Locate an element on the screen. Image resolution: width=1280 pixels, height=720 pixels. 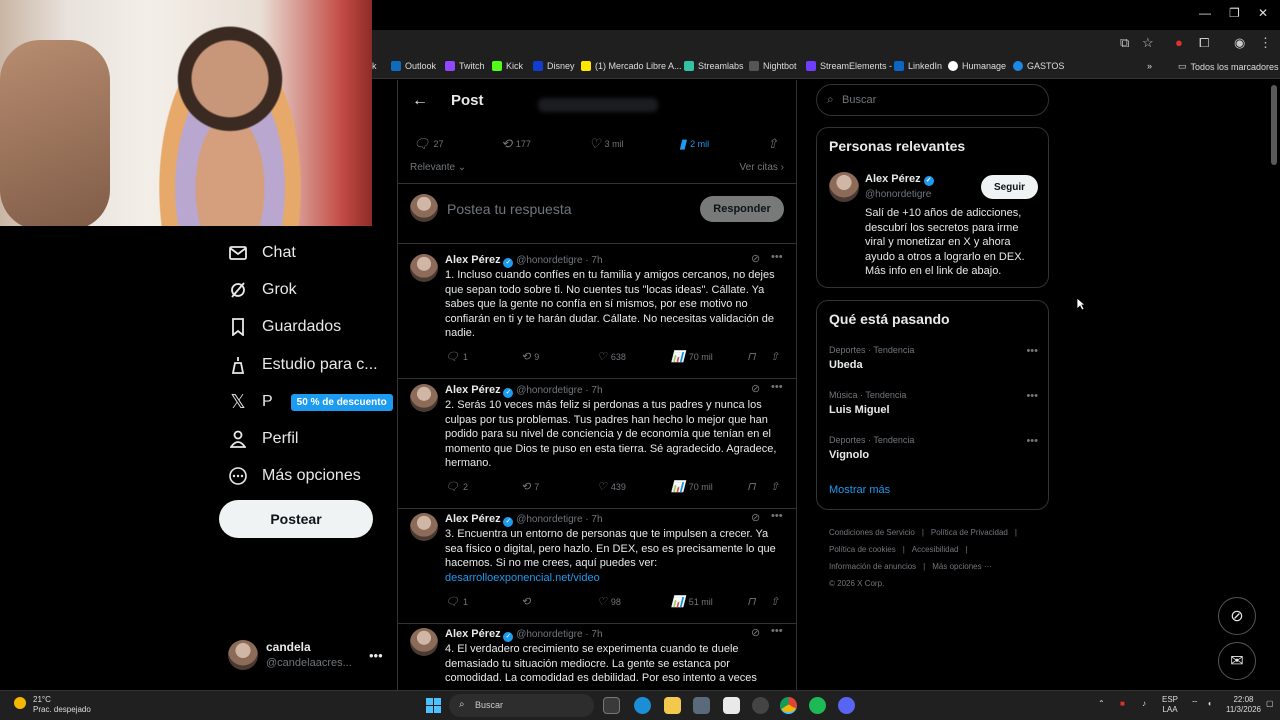
cast-icon: ⧉ is located at coordinates (1124, 43).